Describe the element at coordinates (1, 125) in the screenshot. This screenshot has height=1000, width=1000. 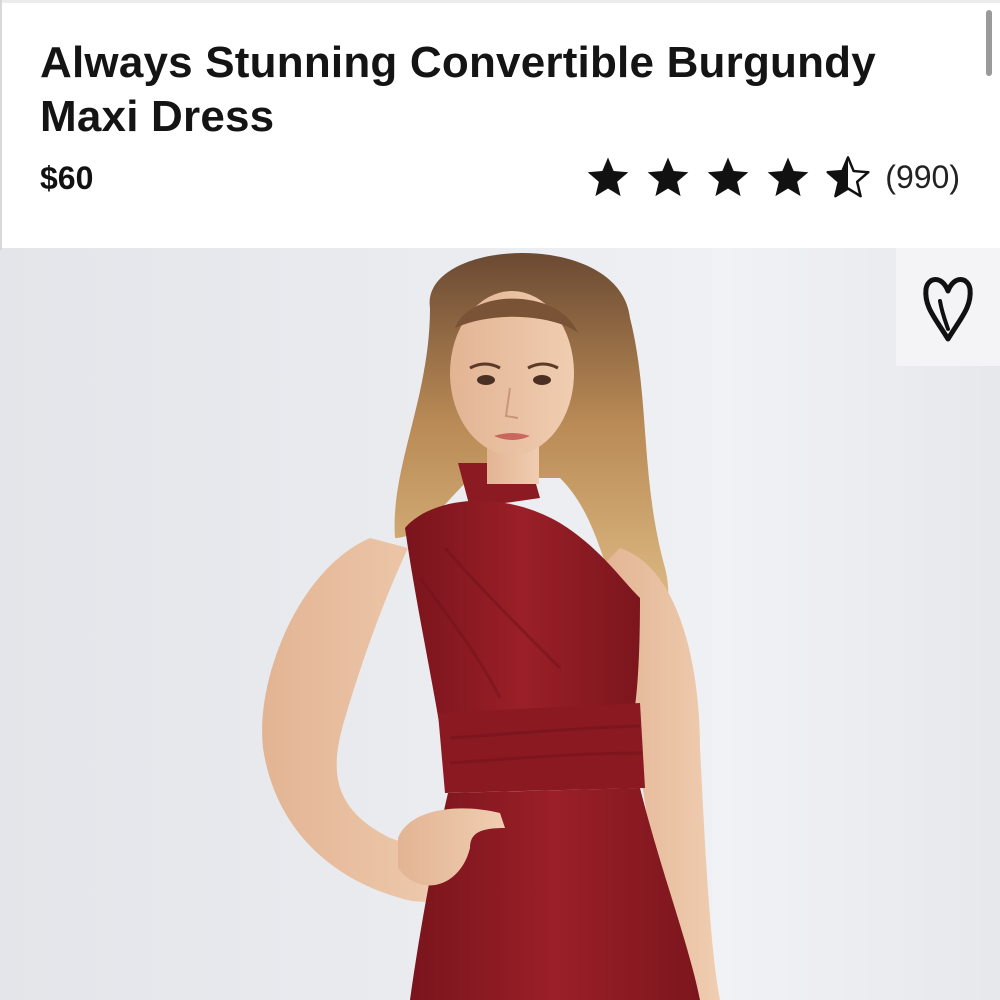
I see `left-divider` at that location.